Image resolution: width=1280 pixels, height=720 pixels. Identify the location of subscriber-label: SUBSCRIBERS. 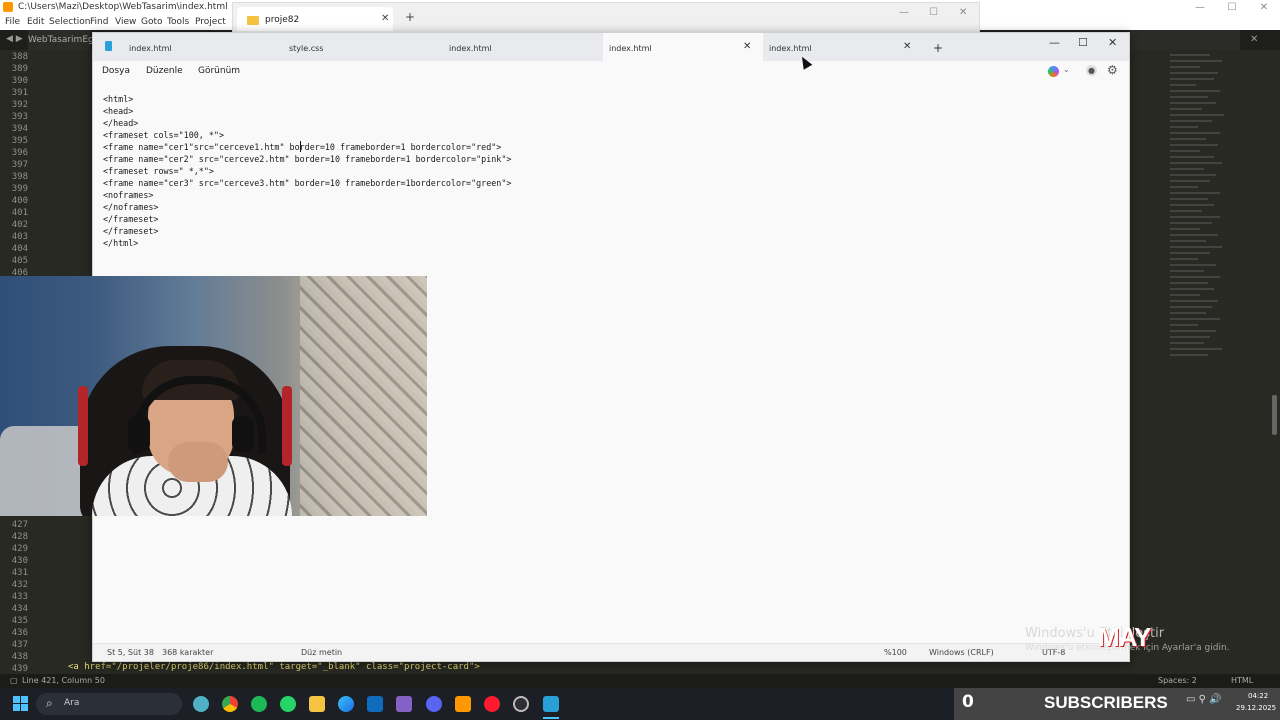
(1106, 702).